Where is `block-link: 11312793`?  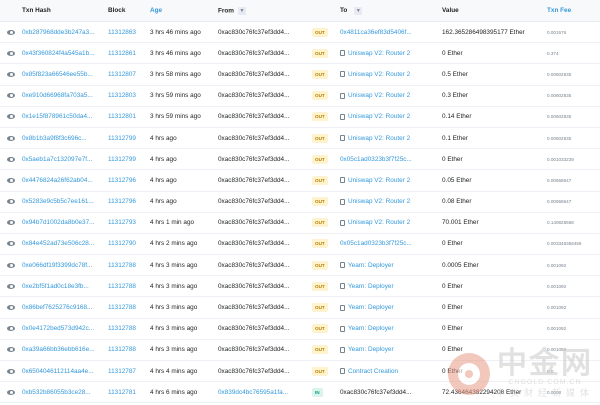 block-link: 11312793 is located at coordinates (129, 222).